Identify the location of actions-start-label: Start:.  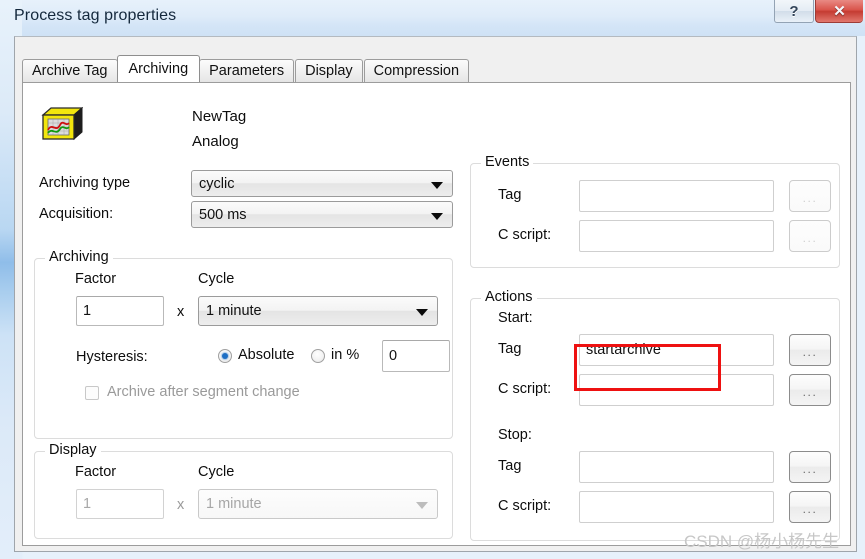
(515, 318).